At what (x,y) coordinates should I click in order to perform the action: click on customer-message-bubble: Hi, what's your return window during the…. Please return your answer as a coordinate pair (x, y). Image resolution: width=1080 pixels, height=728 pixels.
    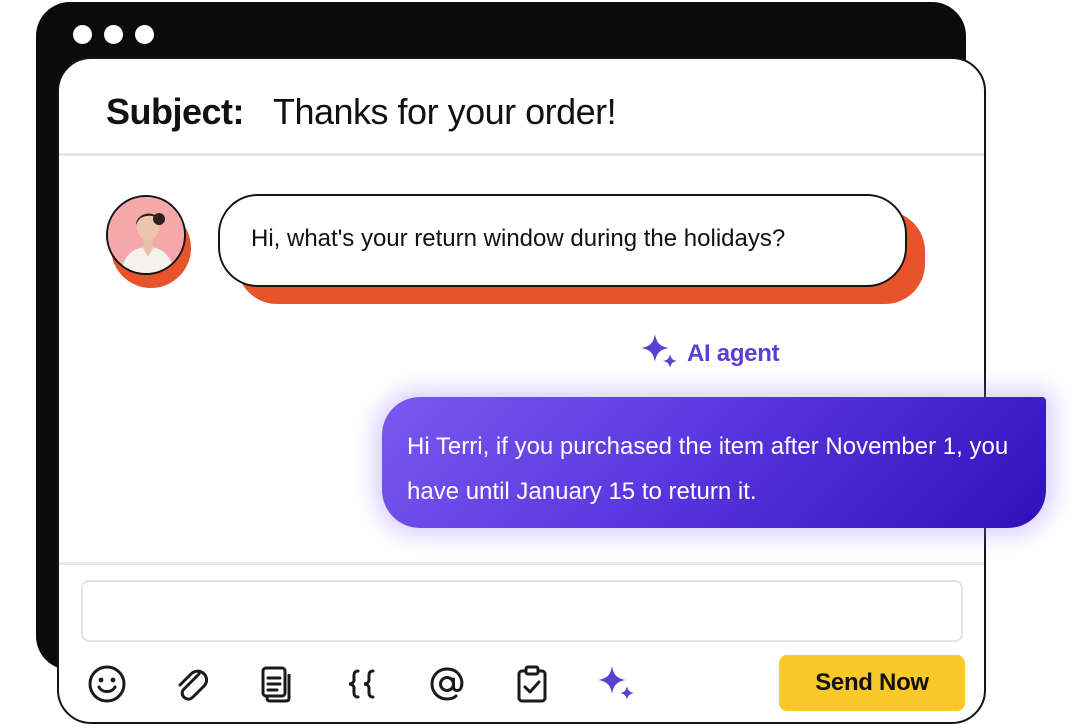
    Looking at the image, I should click on (562, 240).